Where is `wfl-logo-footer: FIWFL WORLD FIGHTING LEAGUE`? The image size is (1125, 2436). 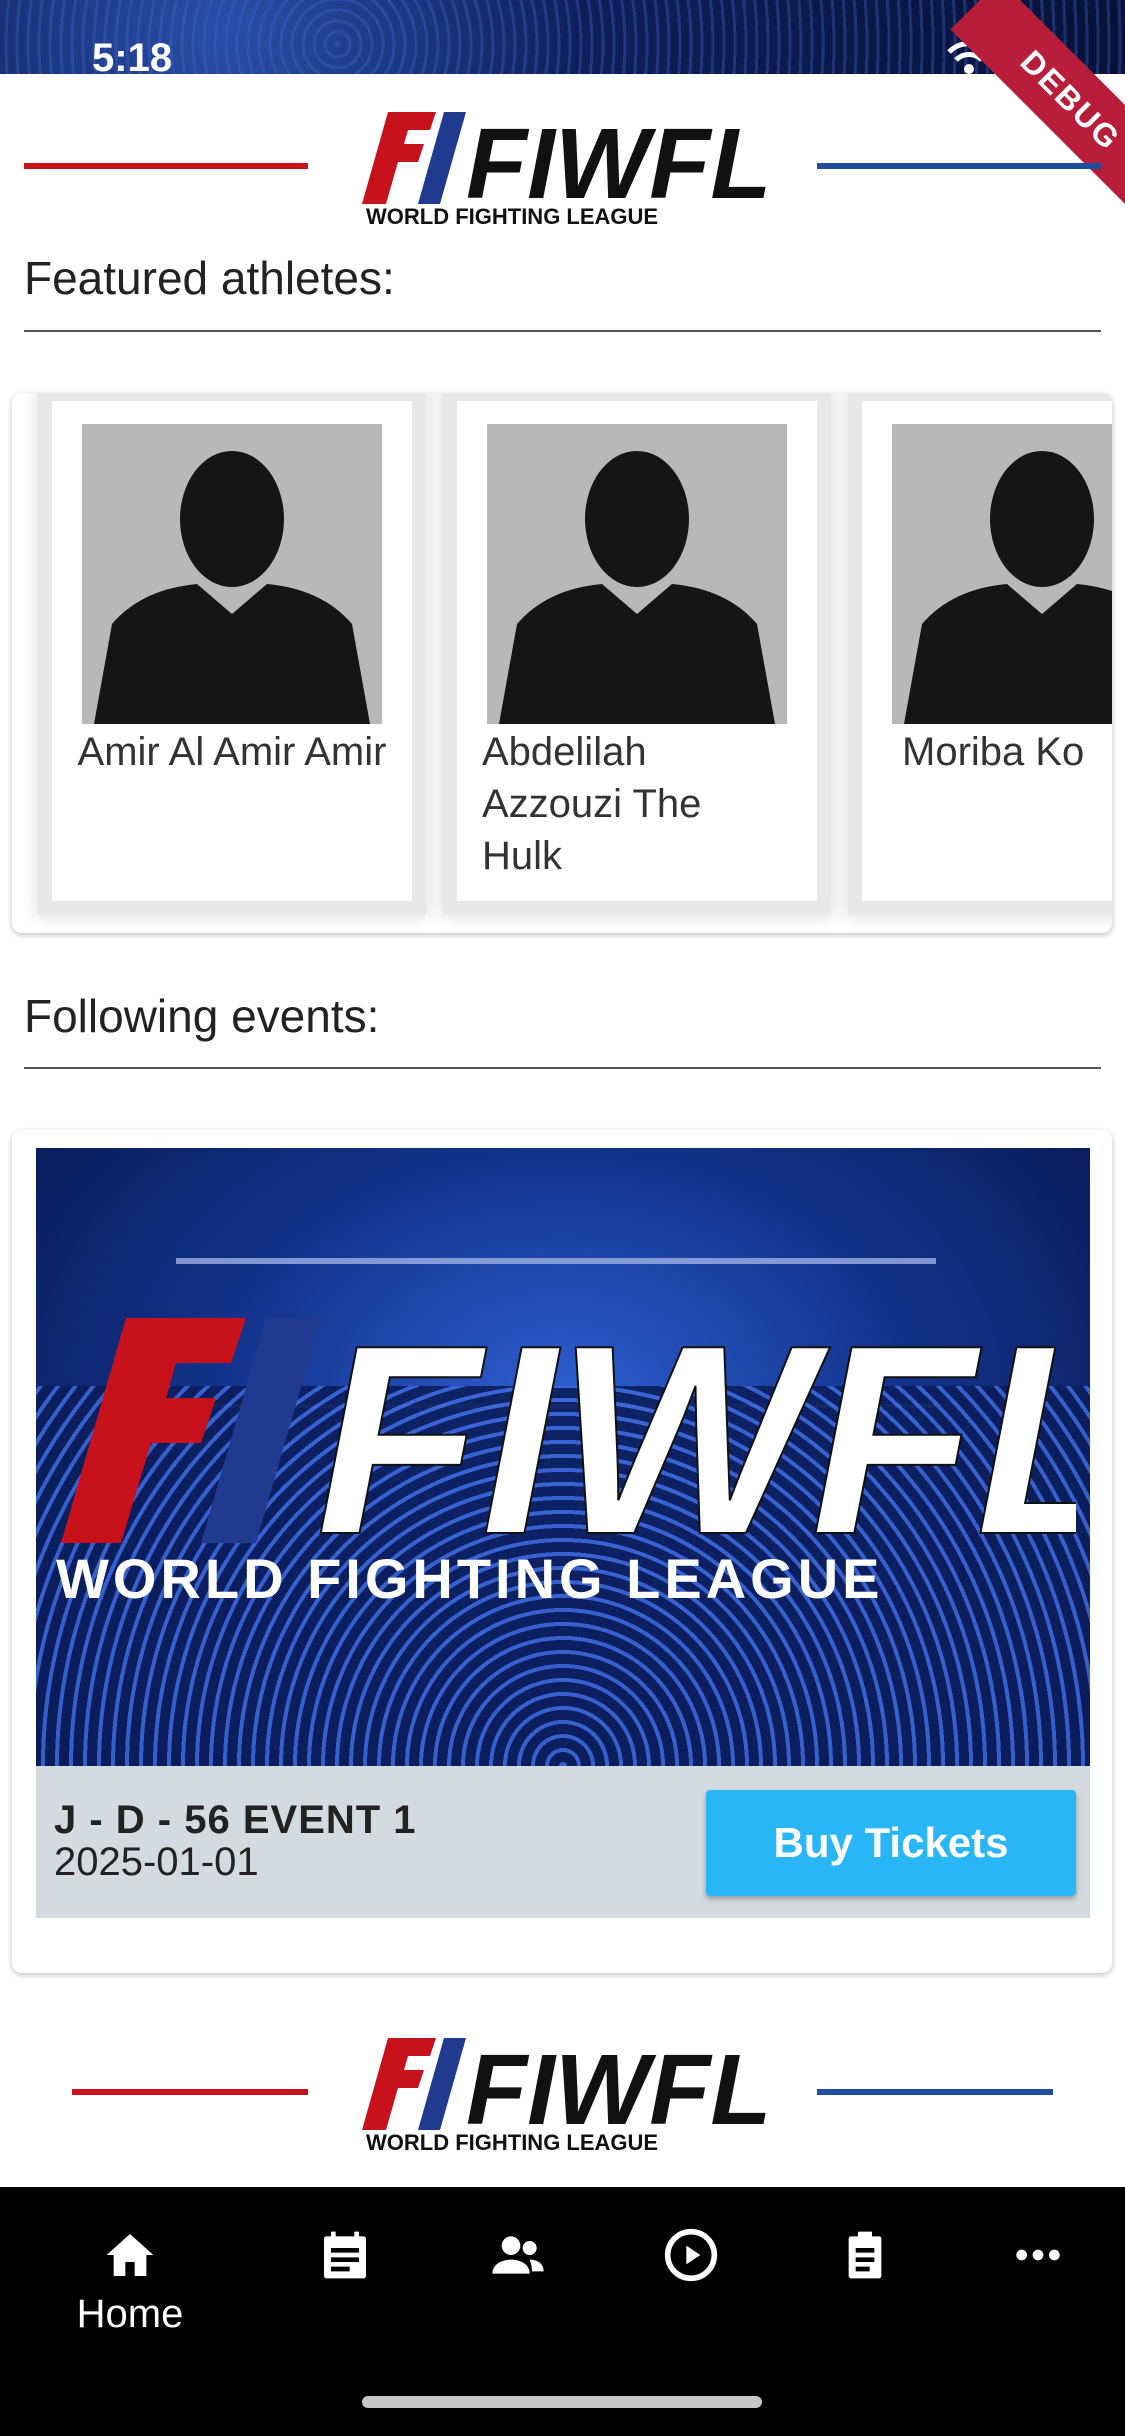
wfl-logo-footer: FIWFL WORLD FIGHTING LEAGUE is located at coordinates (565, 2094).